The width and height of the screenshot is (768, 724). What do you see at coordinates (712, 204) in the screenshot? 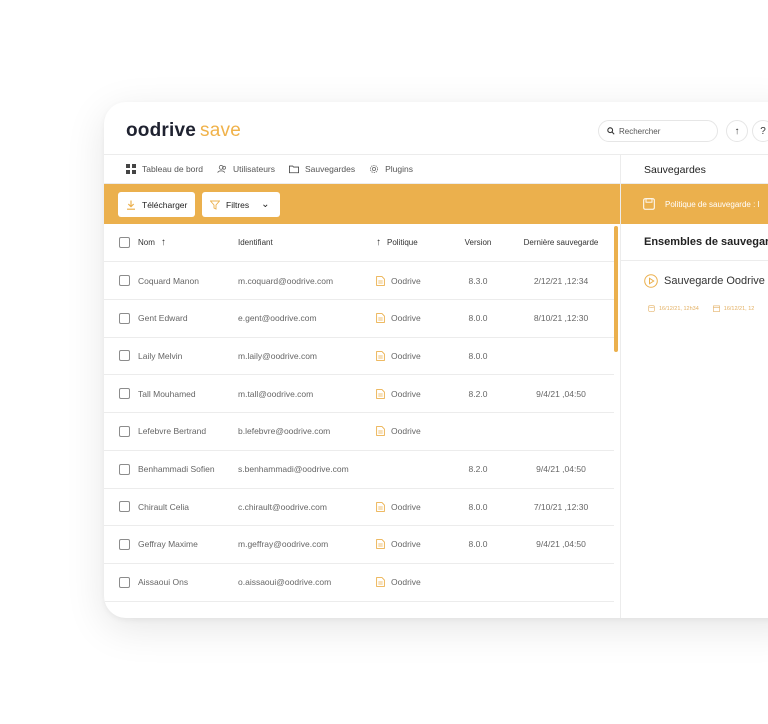
I see `policy-label: Politique de sauvegarde : I` at bounding box center [712, 204].